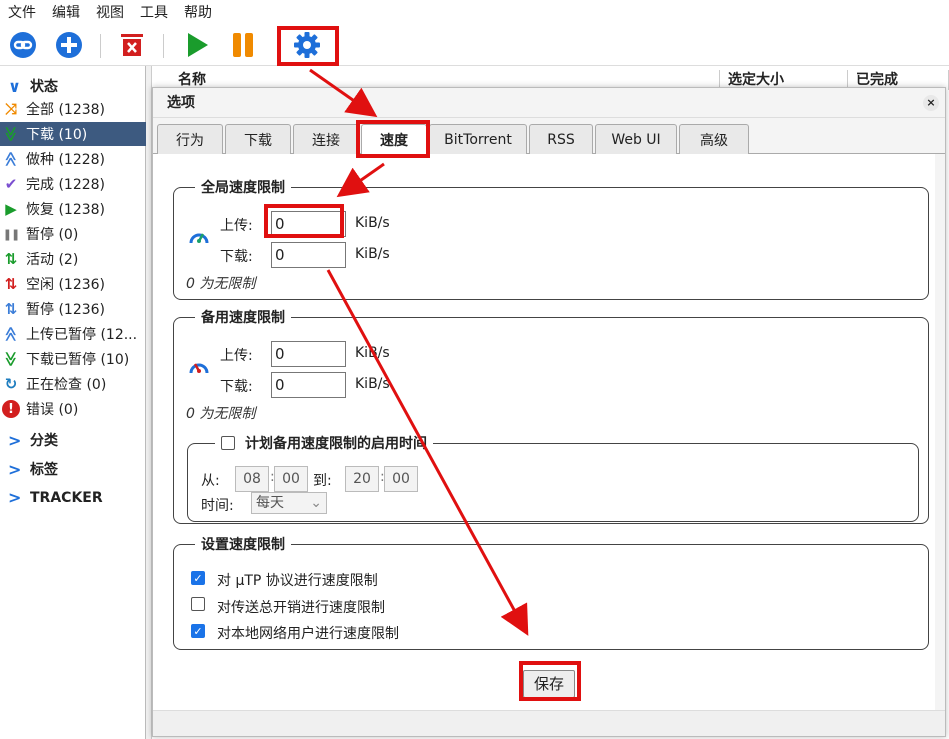  Describe the element at coordinates (326, 139) in the screenshot. I see `tab-connection: 连接` at that location.